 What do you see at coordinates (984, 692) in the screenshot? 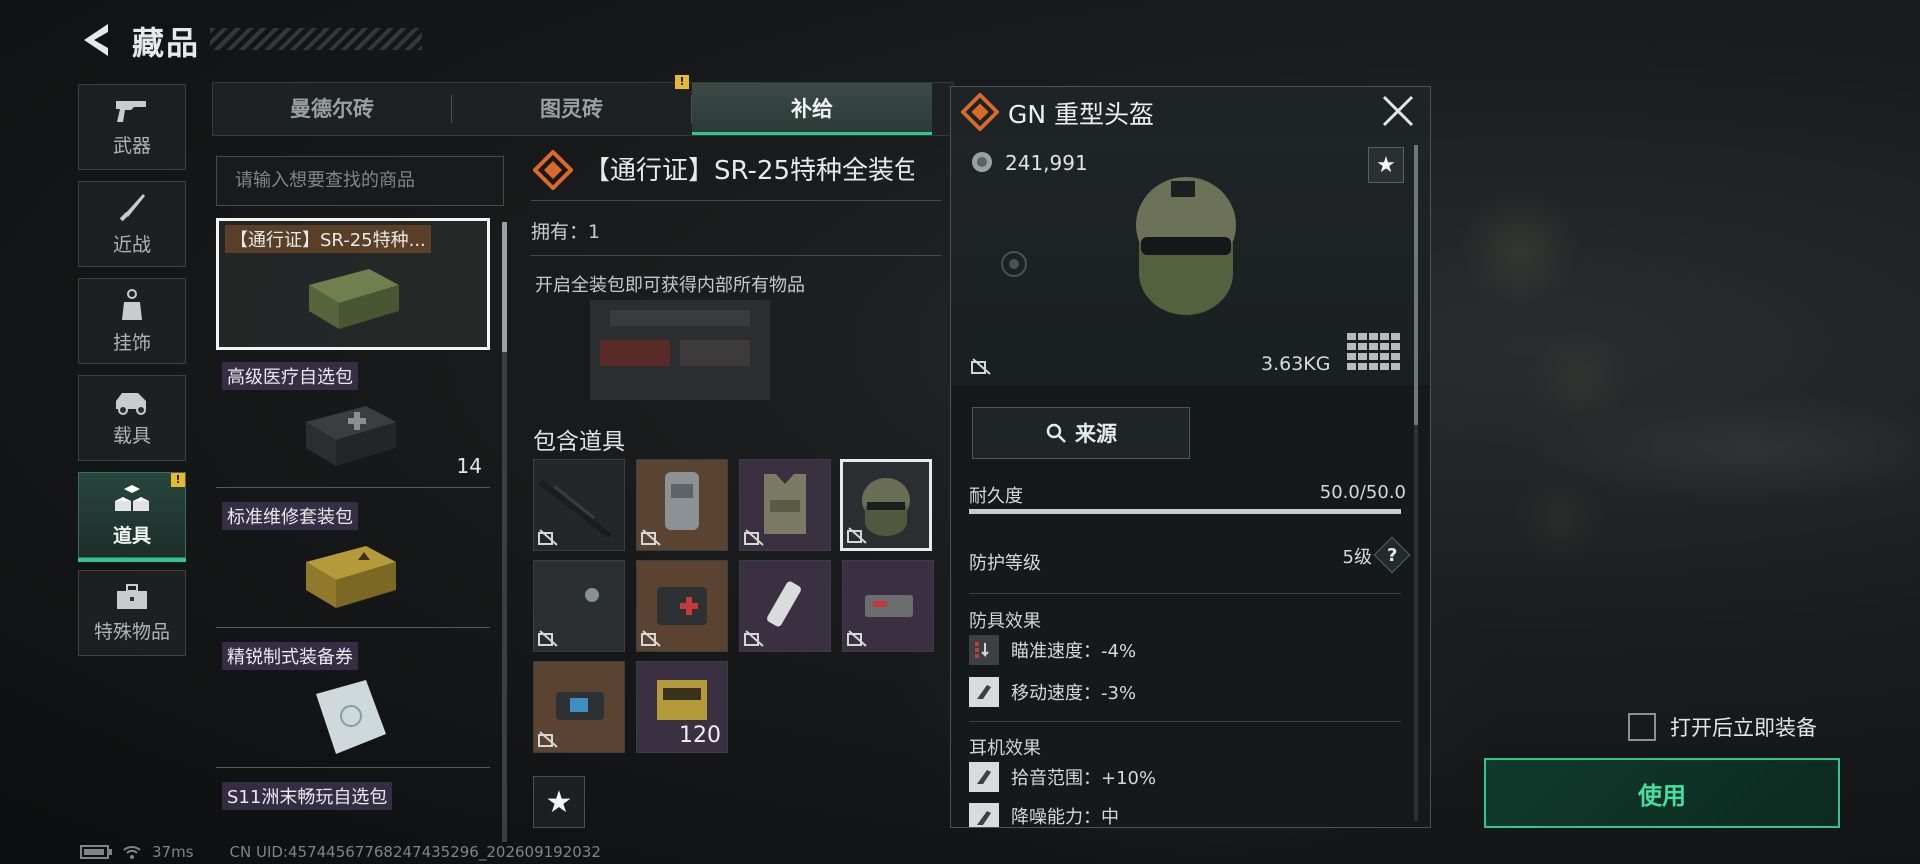
I see `move-speed-icon` at bounding box center [984, 692].